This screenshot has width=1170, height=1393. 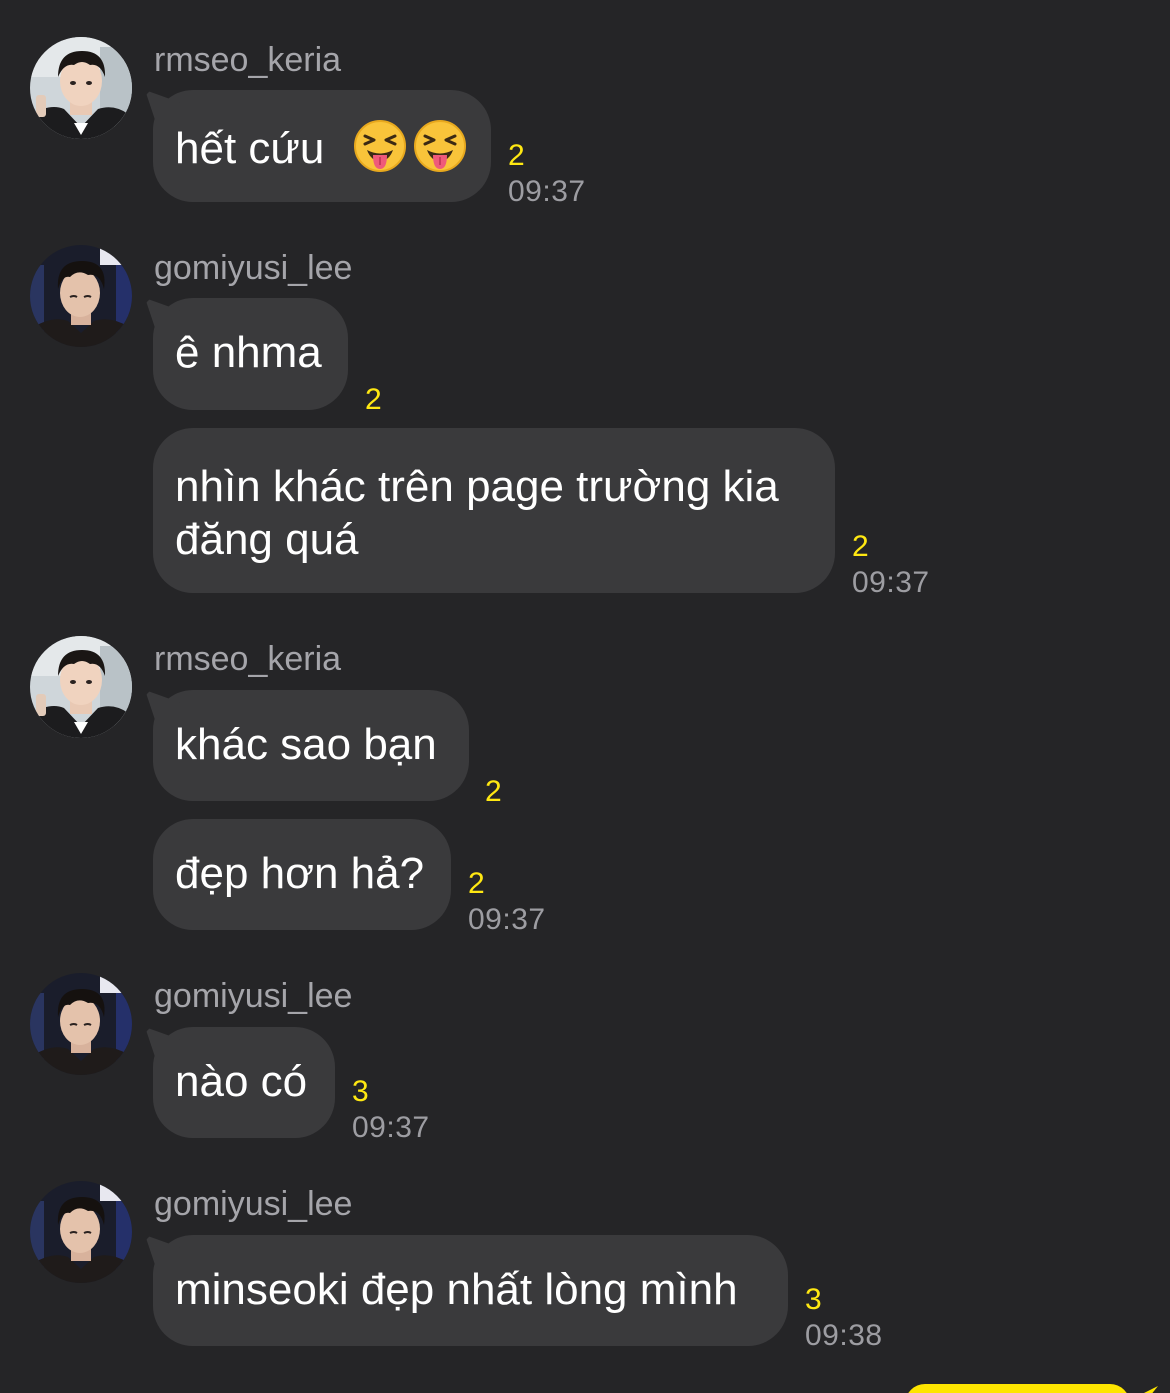 I want to click on message-bubble: nhìn khác trên page trường kia đăng quá, so click(x=494, y=510).